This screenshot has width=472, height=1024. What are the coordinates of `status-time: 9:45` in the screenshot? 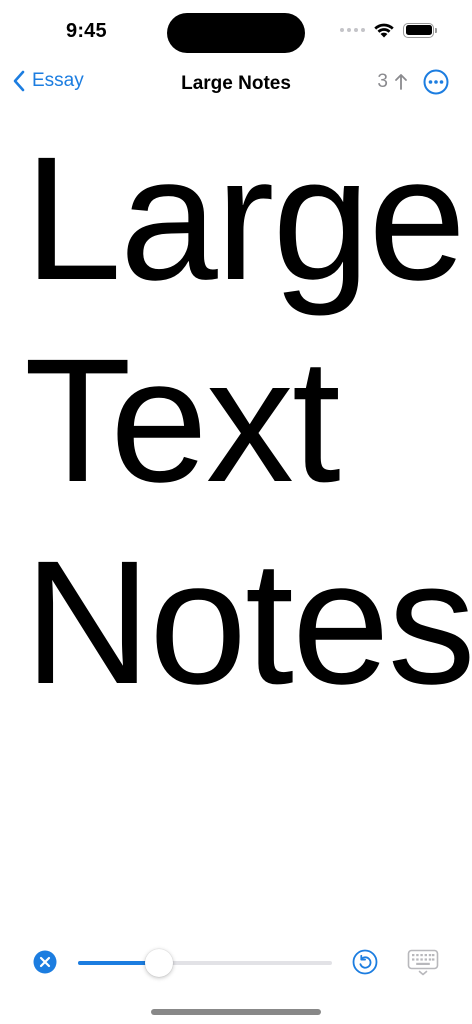 It's located at (86, 31).